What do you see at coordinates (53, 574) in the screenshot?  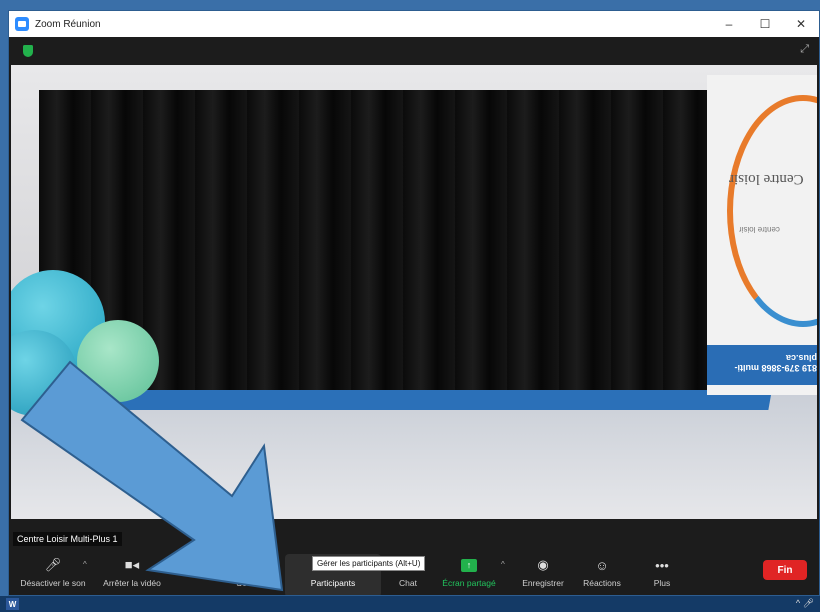 I see `mute-button: 🎤︎ Désactiver le son` at bounding box center [53, 574].